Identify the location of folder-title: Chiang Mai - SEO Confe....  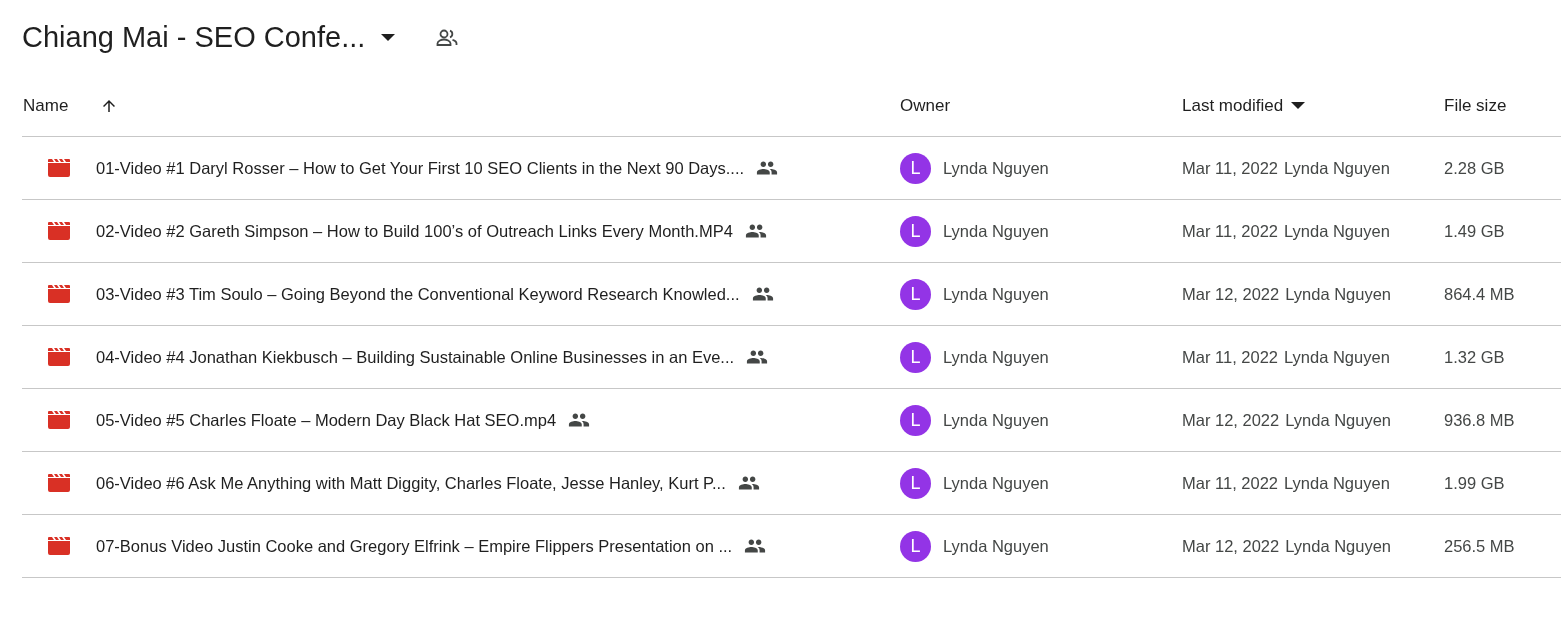
(194, 38).